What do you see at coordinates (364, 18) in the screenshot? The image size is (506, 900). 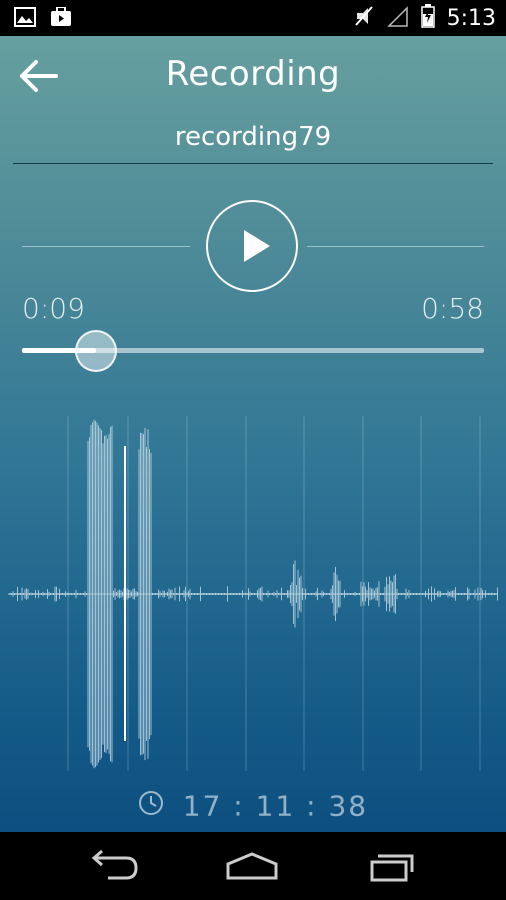 I see `muted-icon` at bounding box center [364, 18].